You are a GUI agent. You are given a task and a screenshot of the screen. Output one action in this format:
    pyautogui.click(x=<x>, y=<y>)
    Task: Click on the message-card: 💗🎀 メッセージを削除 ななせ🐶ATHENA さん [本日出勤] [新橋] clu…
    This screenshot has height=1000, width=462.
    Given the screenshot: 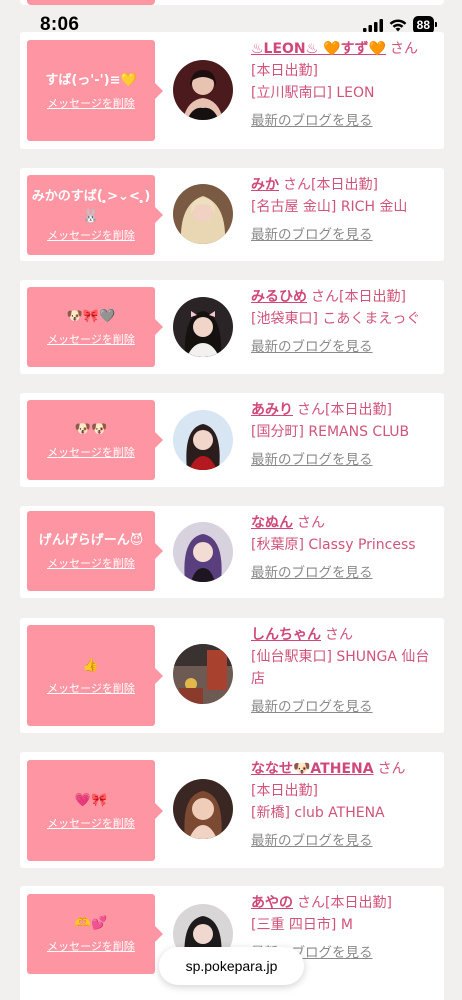 What is the action you would take?
    pyautogui.click(x=232, y=810)
    